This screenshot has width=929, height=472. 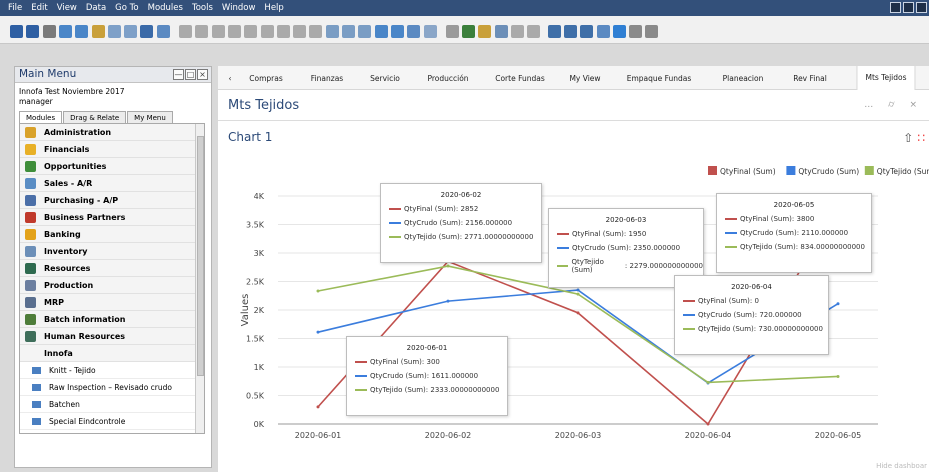 I want to click on last-record-icon, so click(x=267, y=31).